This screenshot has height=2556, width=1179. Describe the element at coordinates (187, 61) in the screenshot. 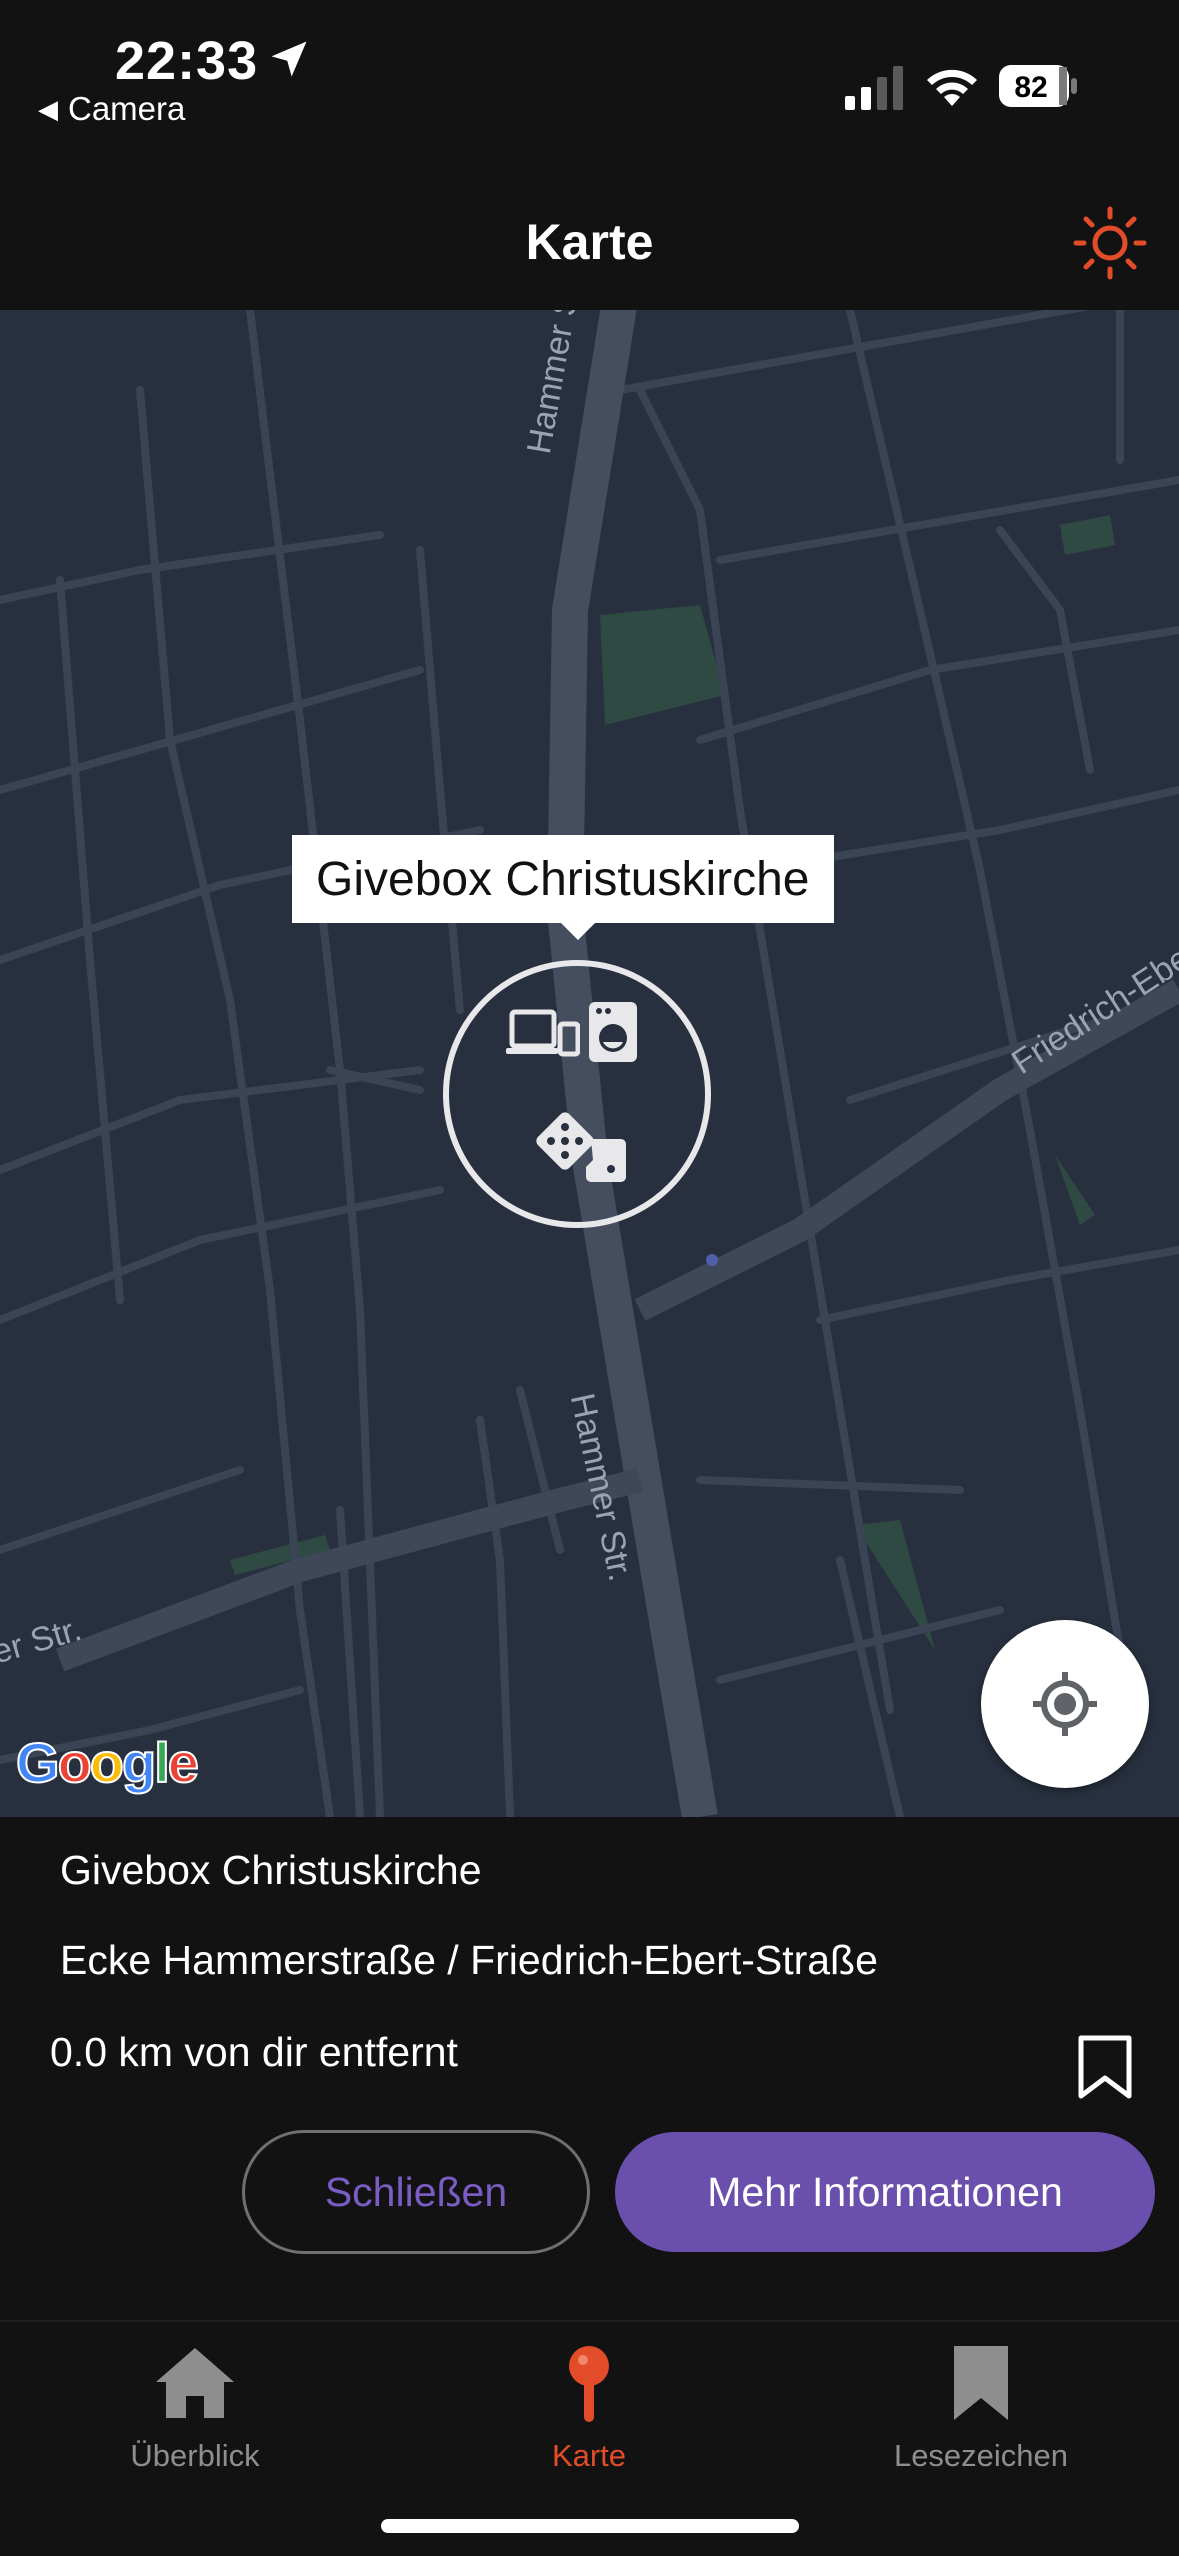

I see `status-time: 22:33` at that location.